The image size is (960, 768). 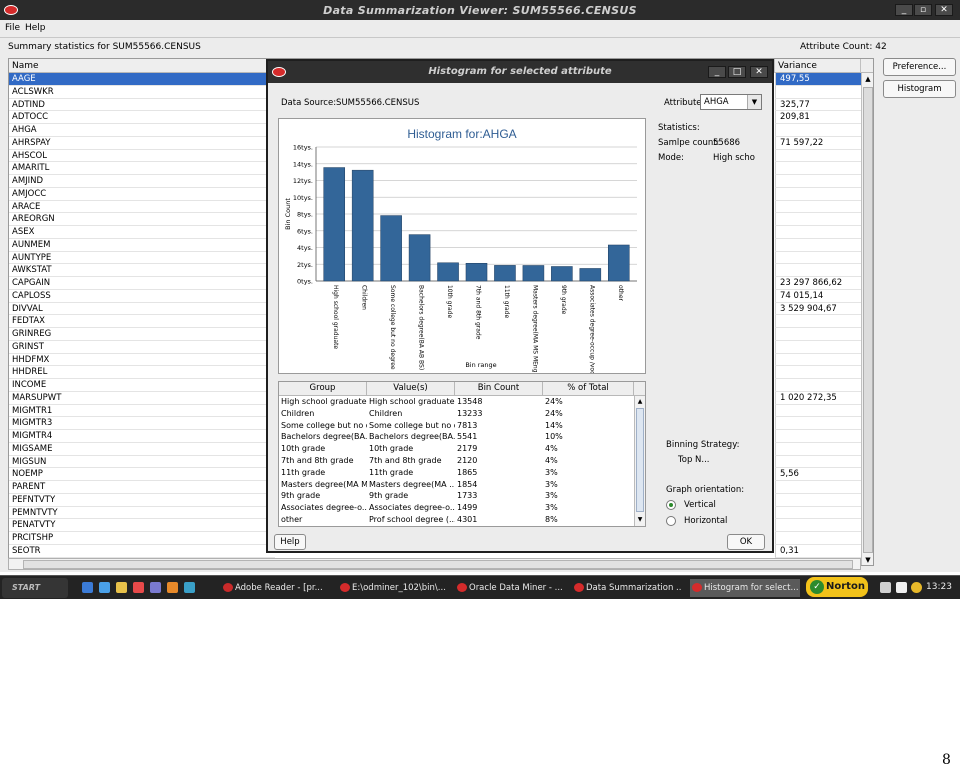 I want to click on bin-table-row: Children Children 13233 24%, so click(x=456, y=414).